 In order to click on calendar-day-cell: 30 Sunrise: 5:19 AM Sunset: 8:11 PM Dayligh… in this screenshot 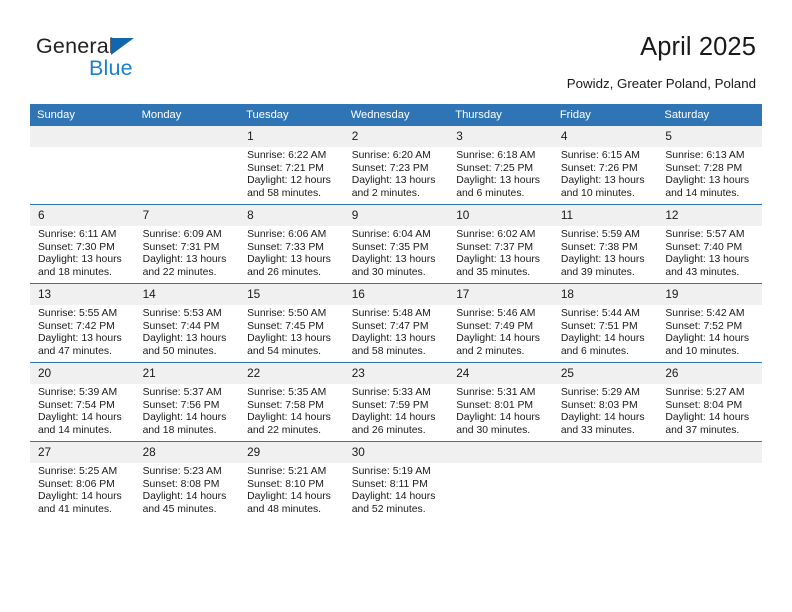, I will do `click(396, 480)`.